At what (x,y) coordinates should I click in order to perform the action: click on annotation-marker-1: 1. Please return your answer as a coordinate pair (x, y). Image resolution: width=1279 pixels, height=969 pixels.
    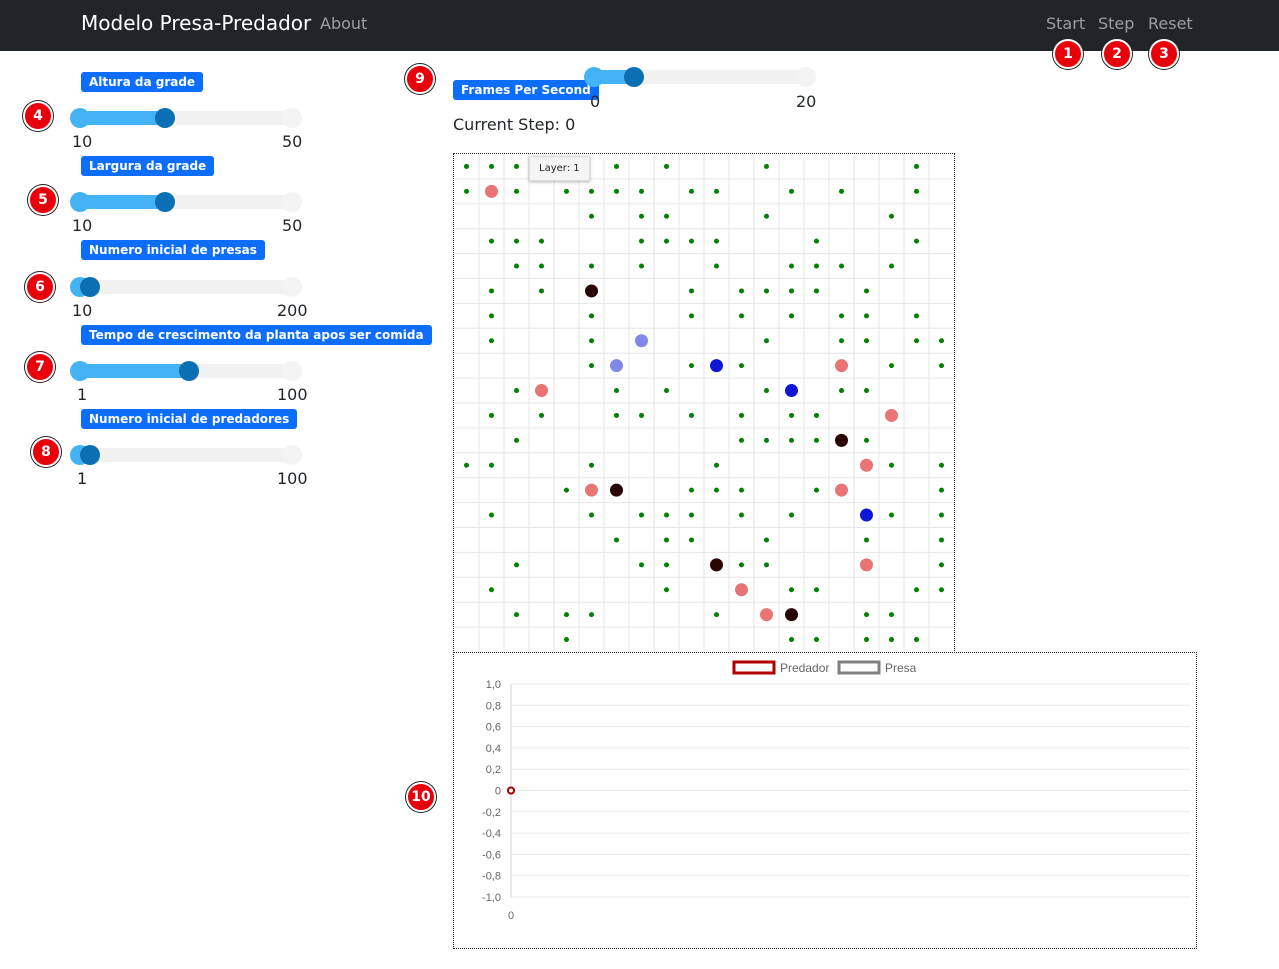
    Looking at the image, I should click on (1068, 54).